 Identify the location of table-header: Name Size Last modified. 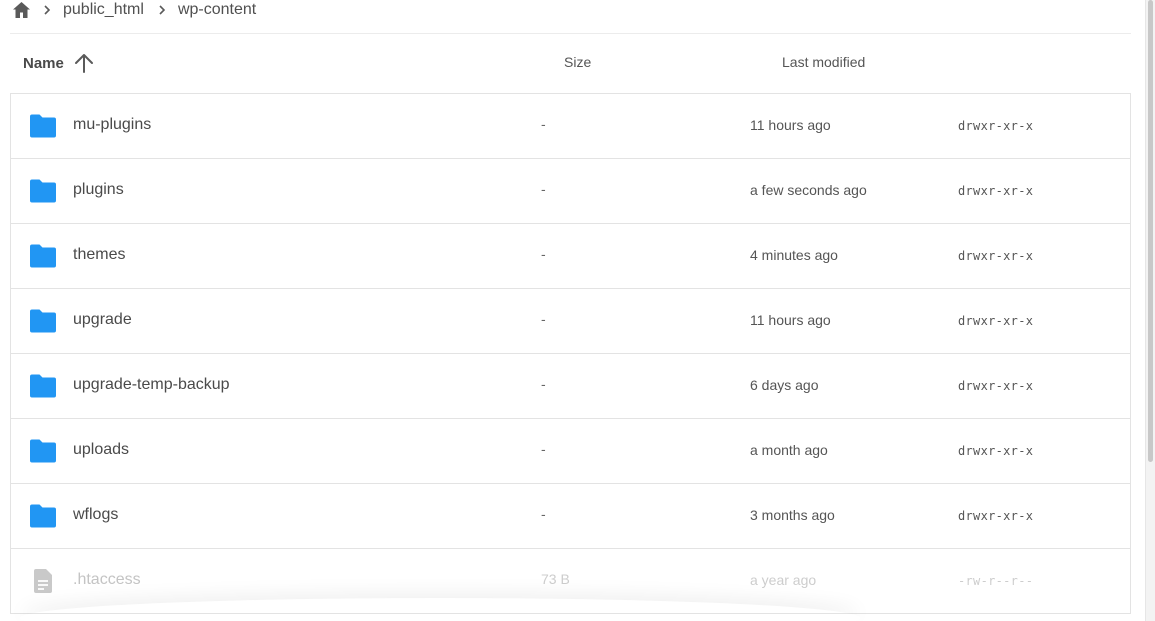
(570, 63).